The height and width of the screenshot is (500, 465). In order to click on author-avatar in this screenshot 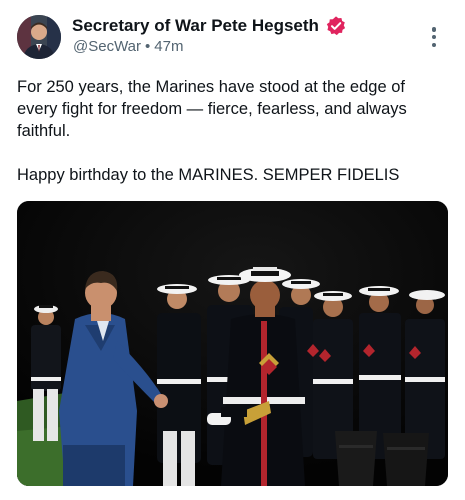, I will do `click(39, 37)`.